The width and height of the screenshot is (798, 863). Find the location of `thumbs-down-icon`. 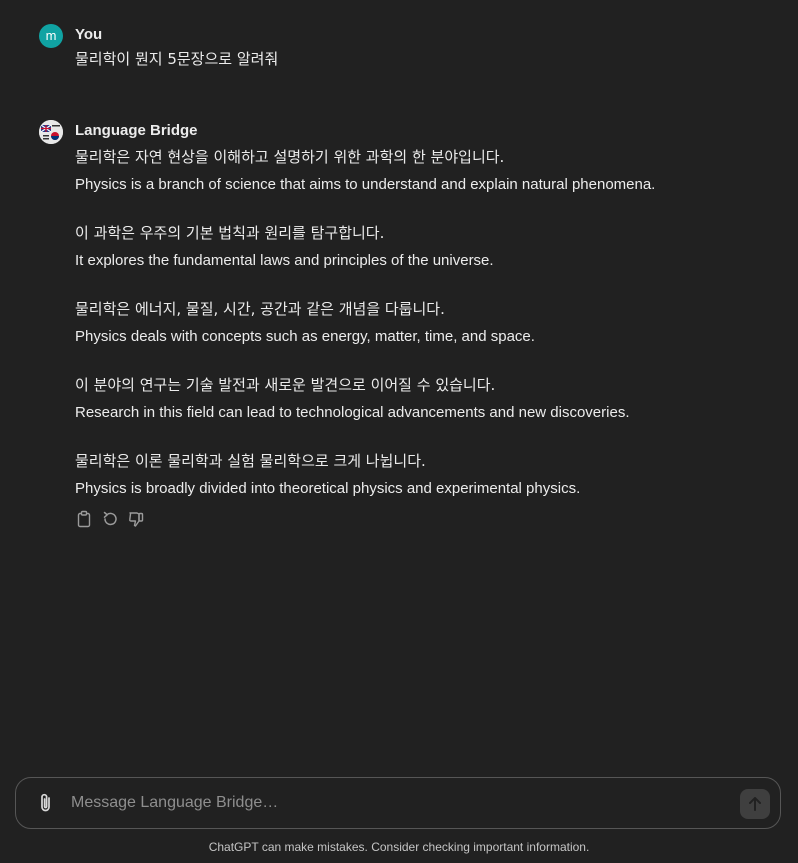

thumbs-down-icon is located at coordinates (136, 519).